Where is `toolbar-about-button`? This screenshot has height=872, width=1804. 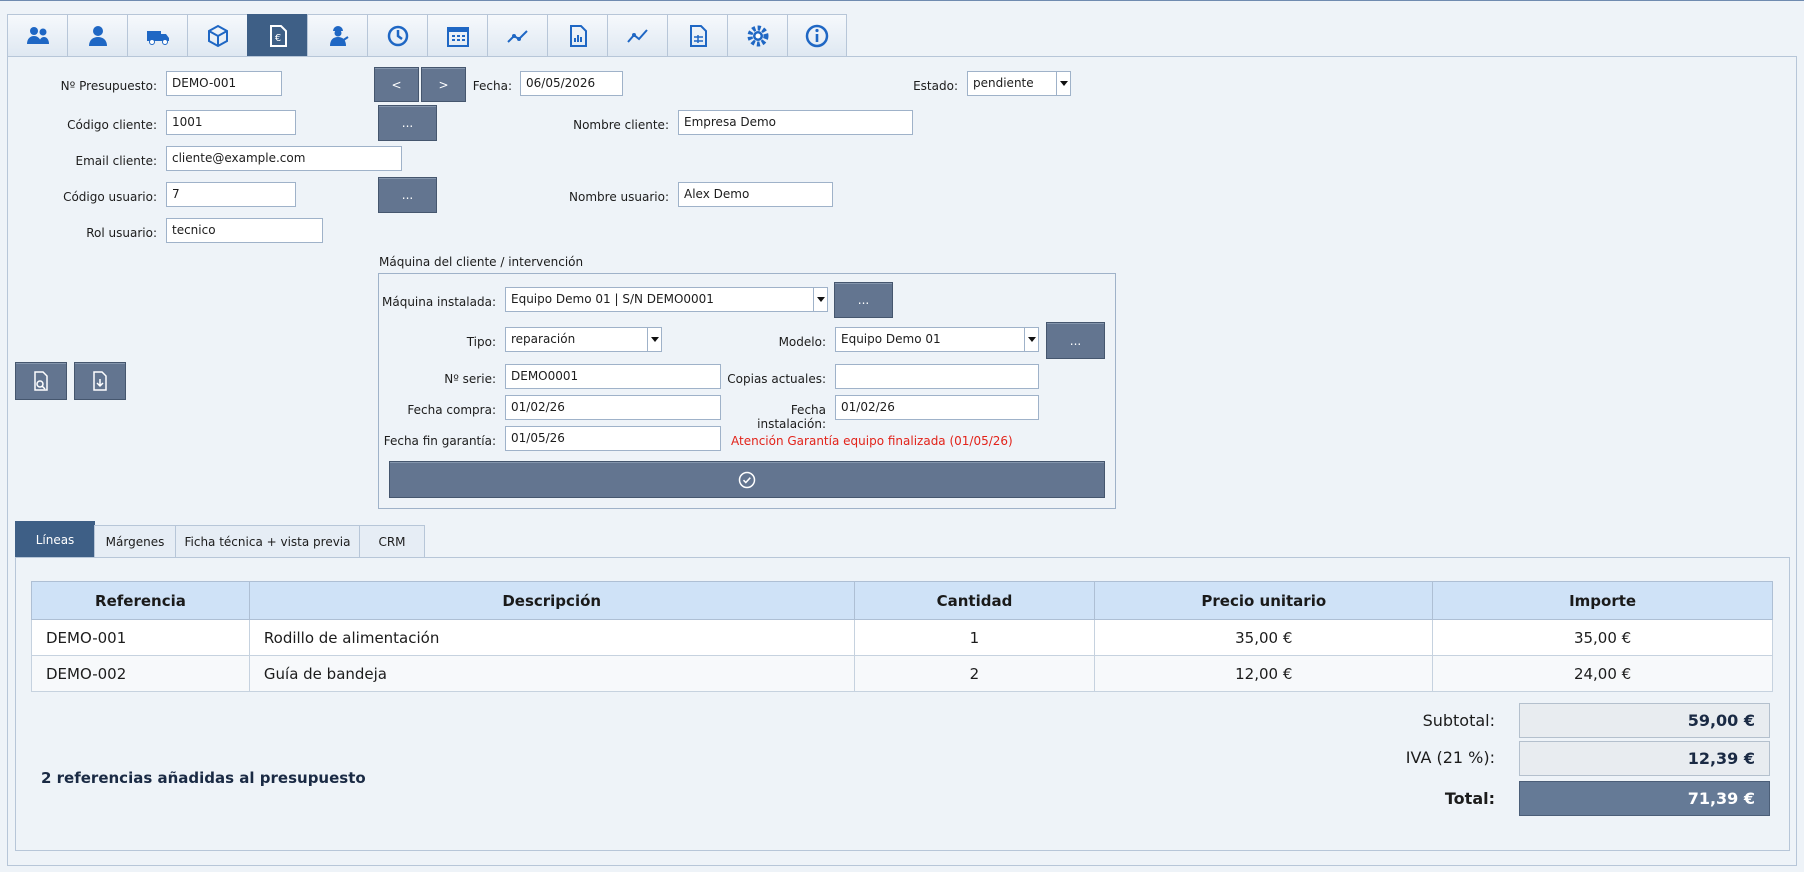 toolbar-about-button is located at coordinates (817, 35).